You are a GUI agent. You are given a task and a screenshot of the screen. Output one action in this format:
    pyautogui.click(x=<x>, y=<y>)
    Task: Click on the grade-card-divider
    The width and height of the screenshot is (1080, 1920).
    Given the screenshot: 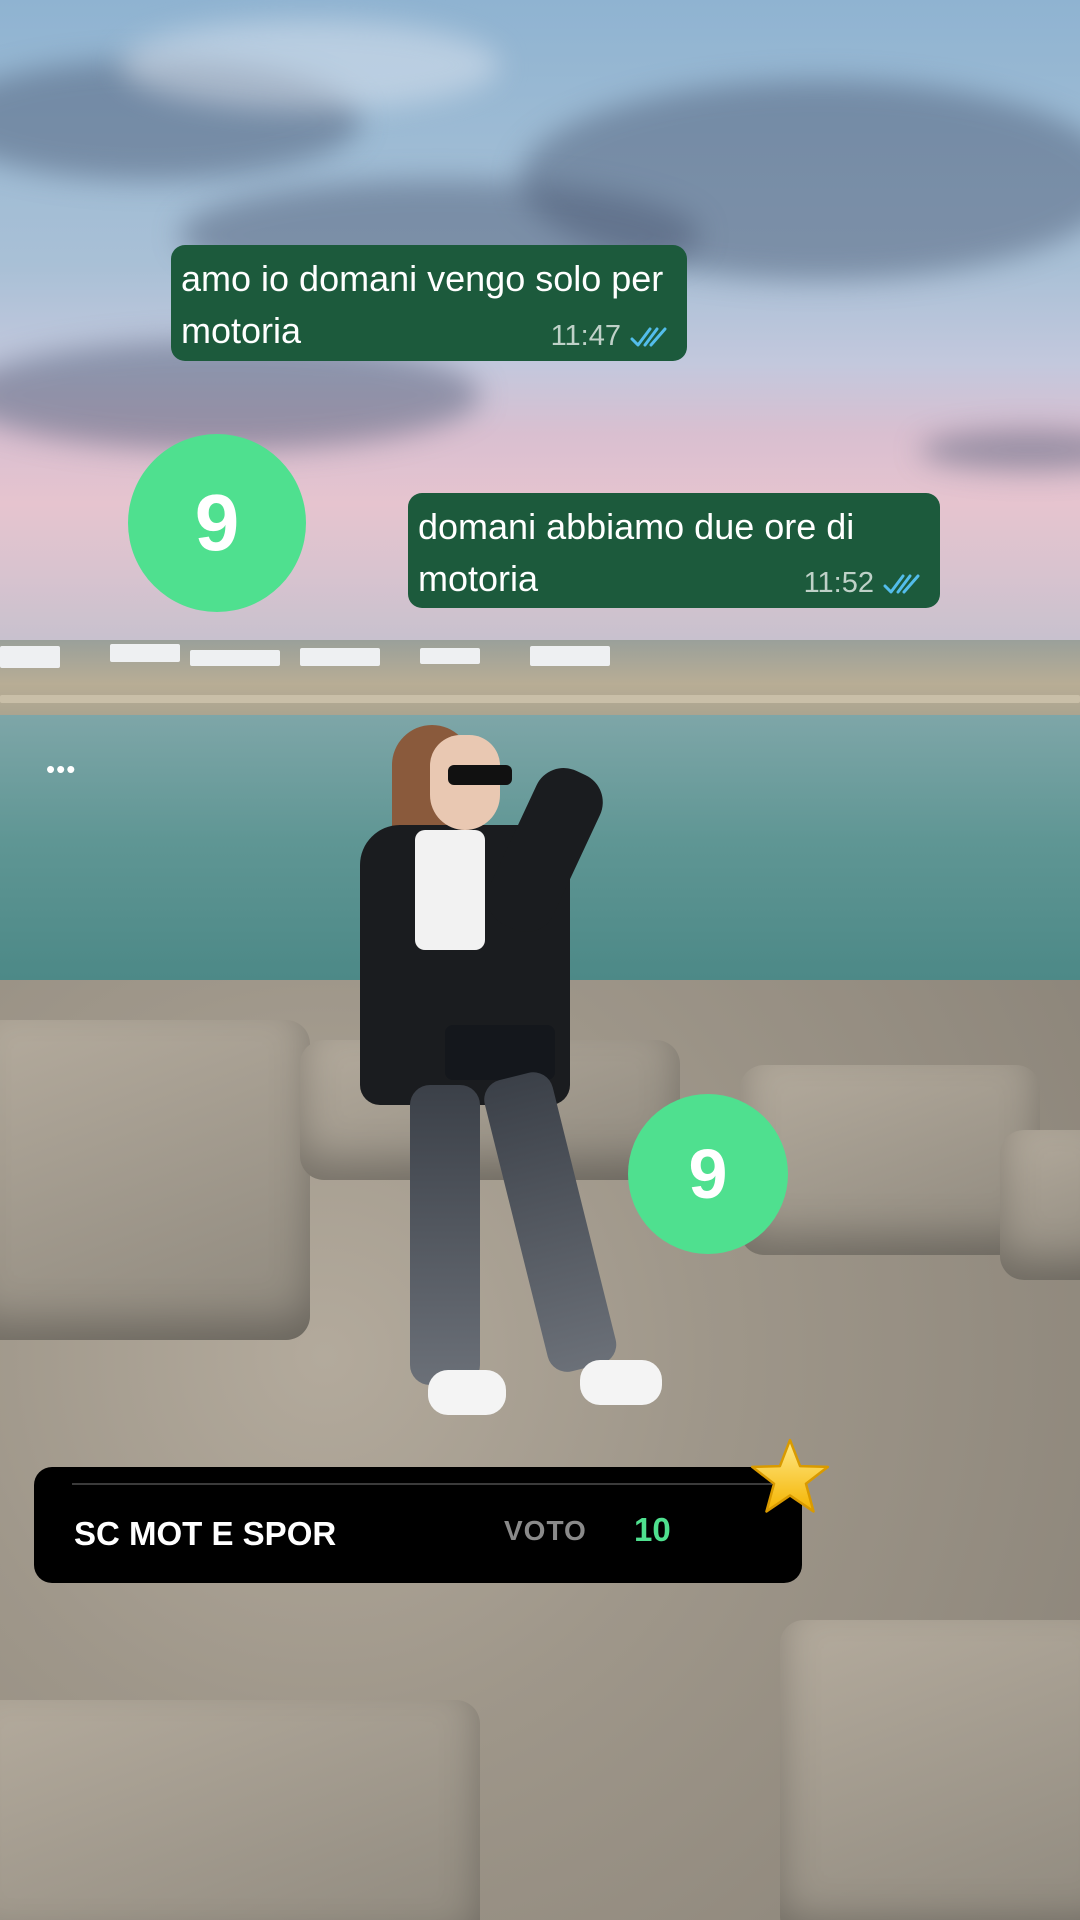 What is the action you would take?
    pyautogui.click(x=422, y=1484)
    